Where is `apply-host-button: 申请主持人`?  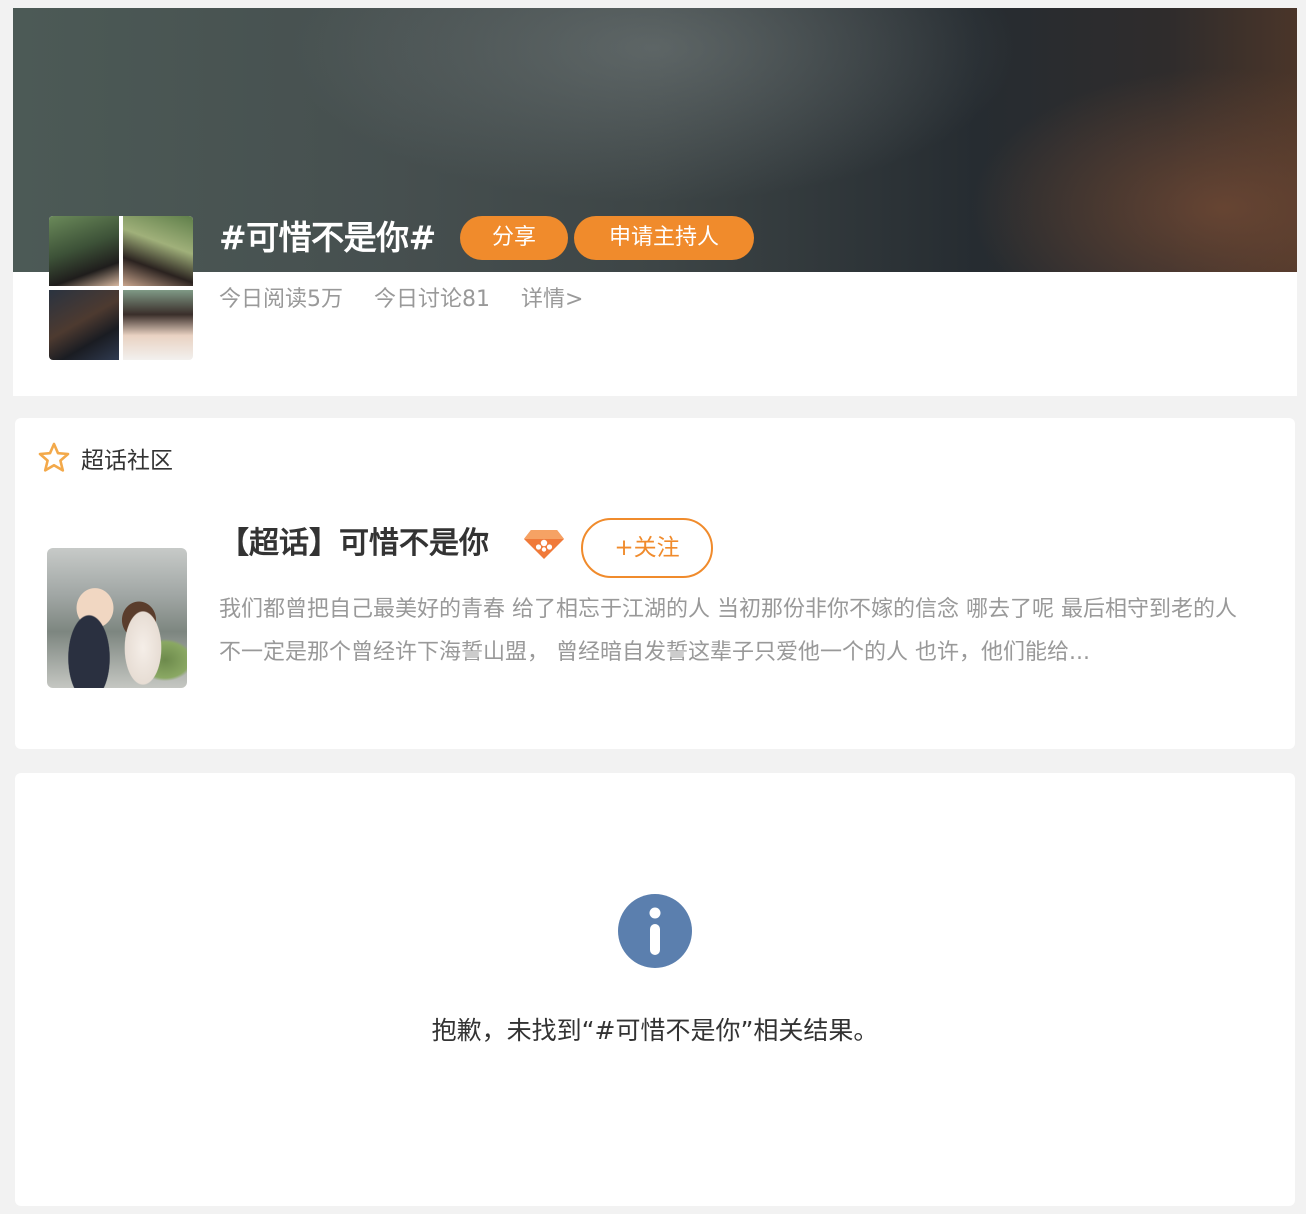 apply-host-button: 申请主持人 is located at coordinates (664, 238).